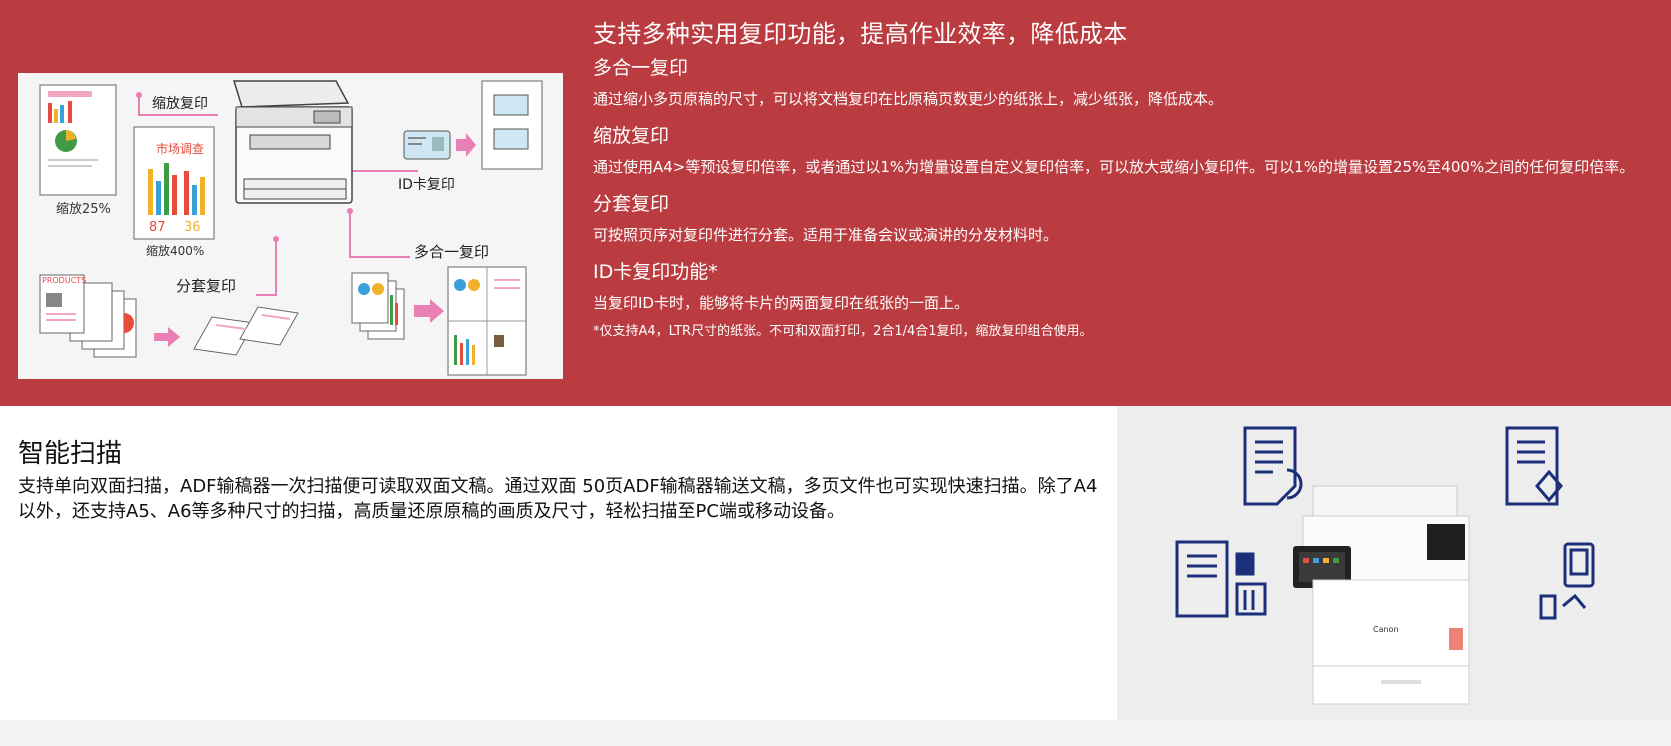  I want to click on feature-title-zoom: 缩放复印, so click(631, 136).